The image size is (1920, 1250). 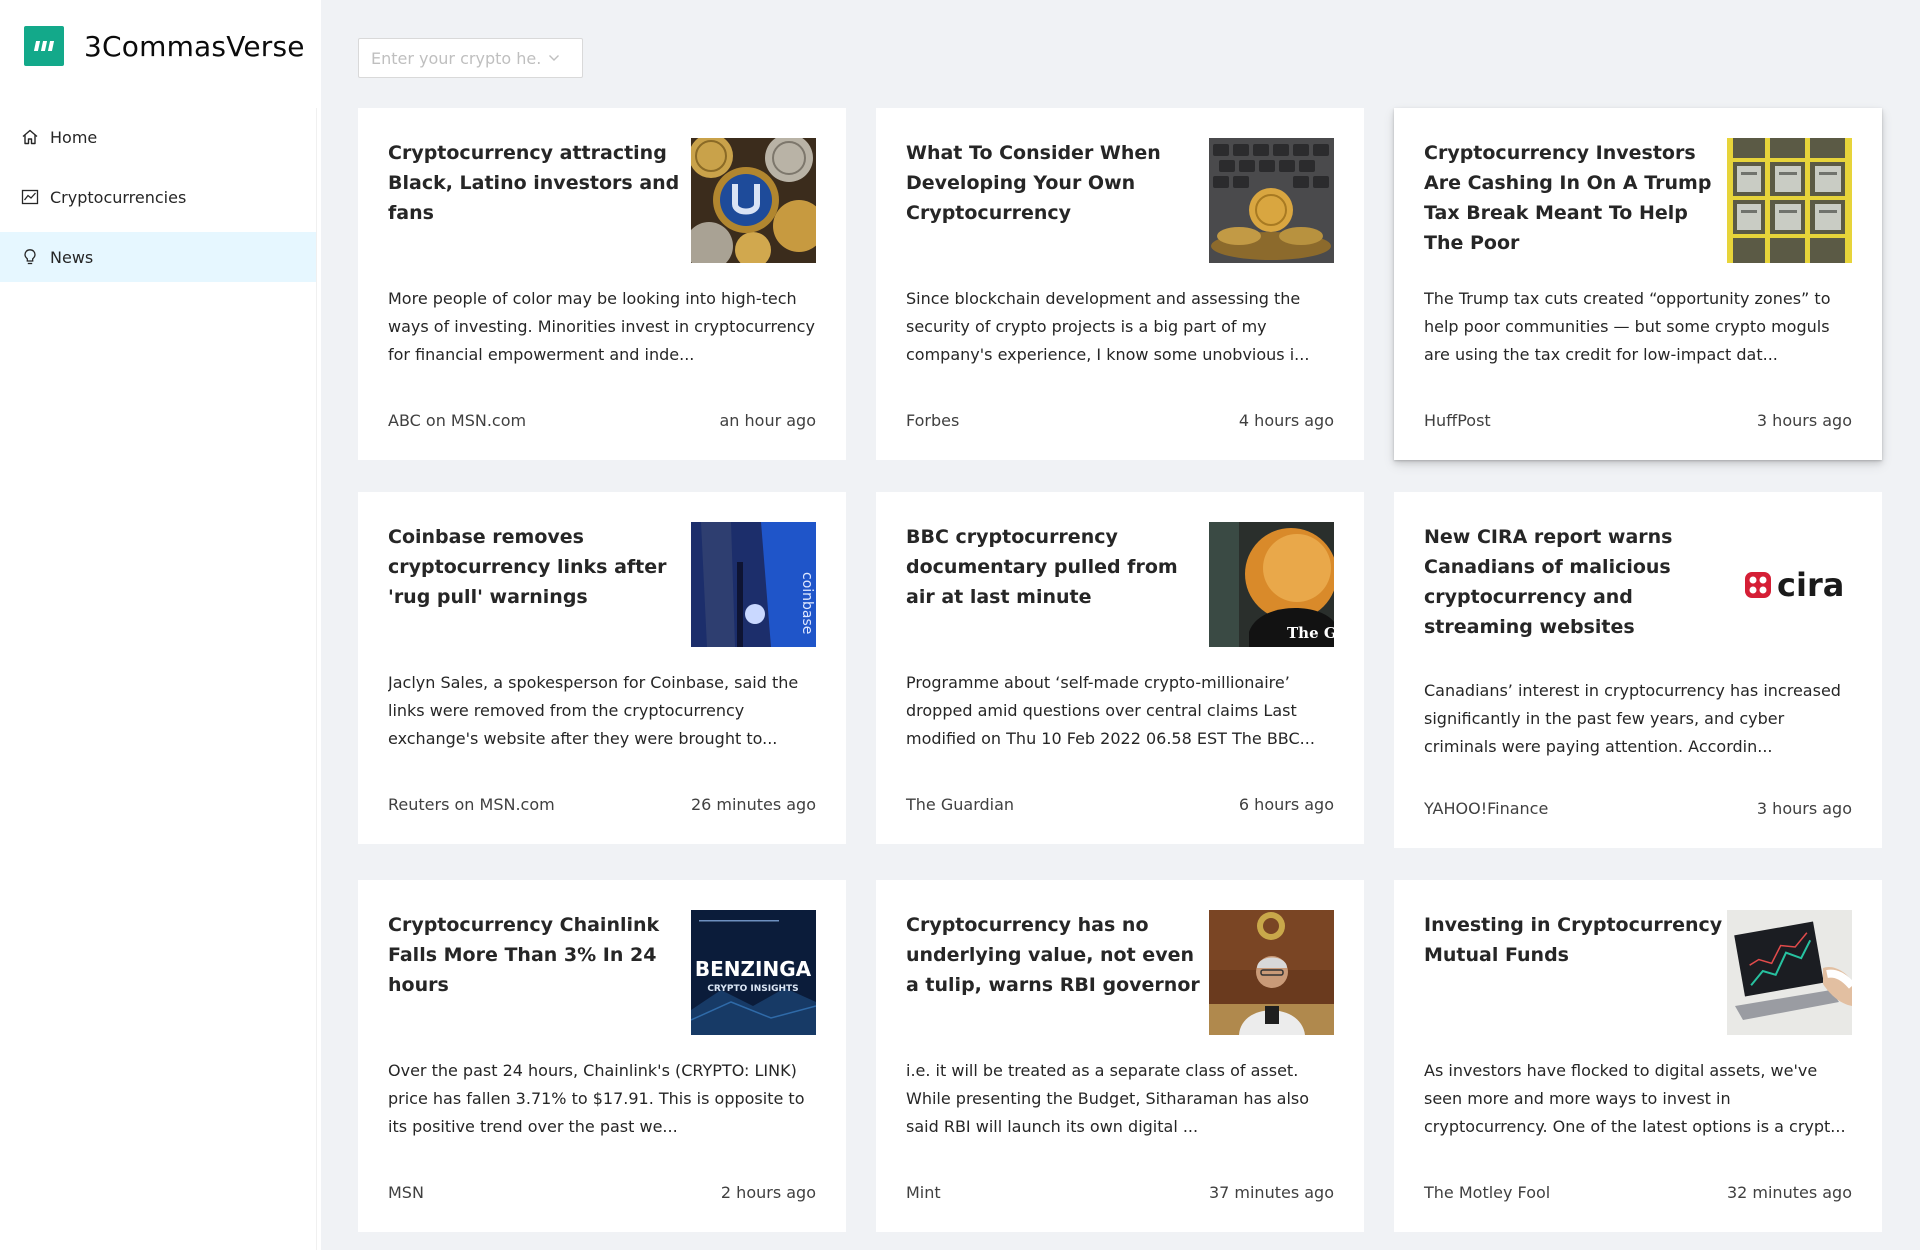 What do you see at coordinates (457, 420) in the screenshot?
I see `news-source: ABC on MSN.com` at bounding box center [457, 420].